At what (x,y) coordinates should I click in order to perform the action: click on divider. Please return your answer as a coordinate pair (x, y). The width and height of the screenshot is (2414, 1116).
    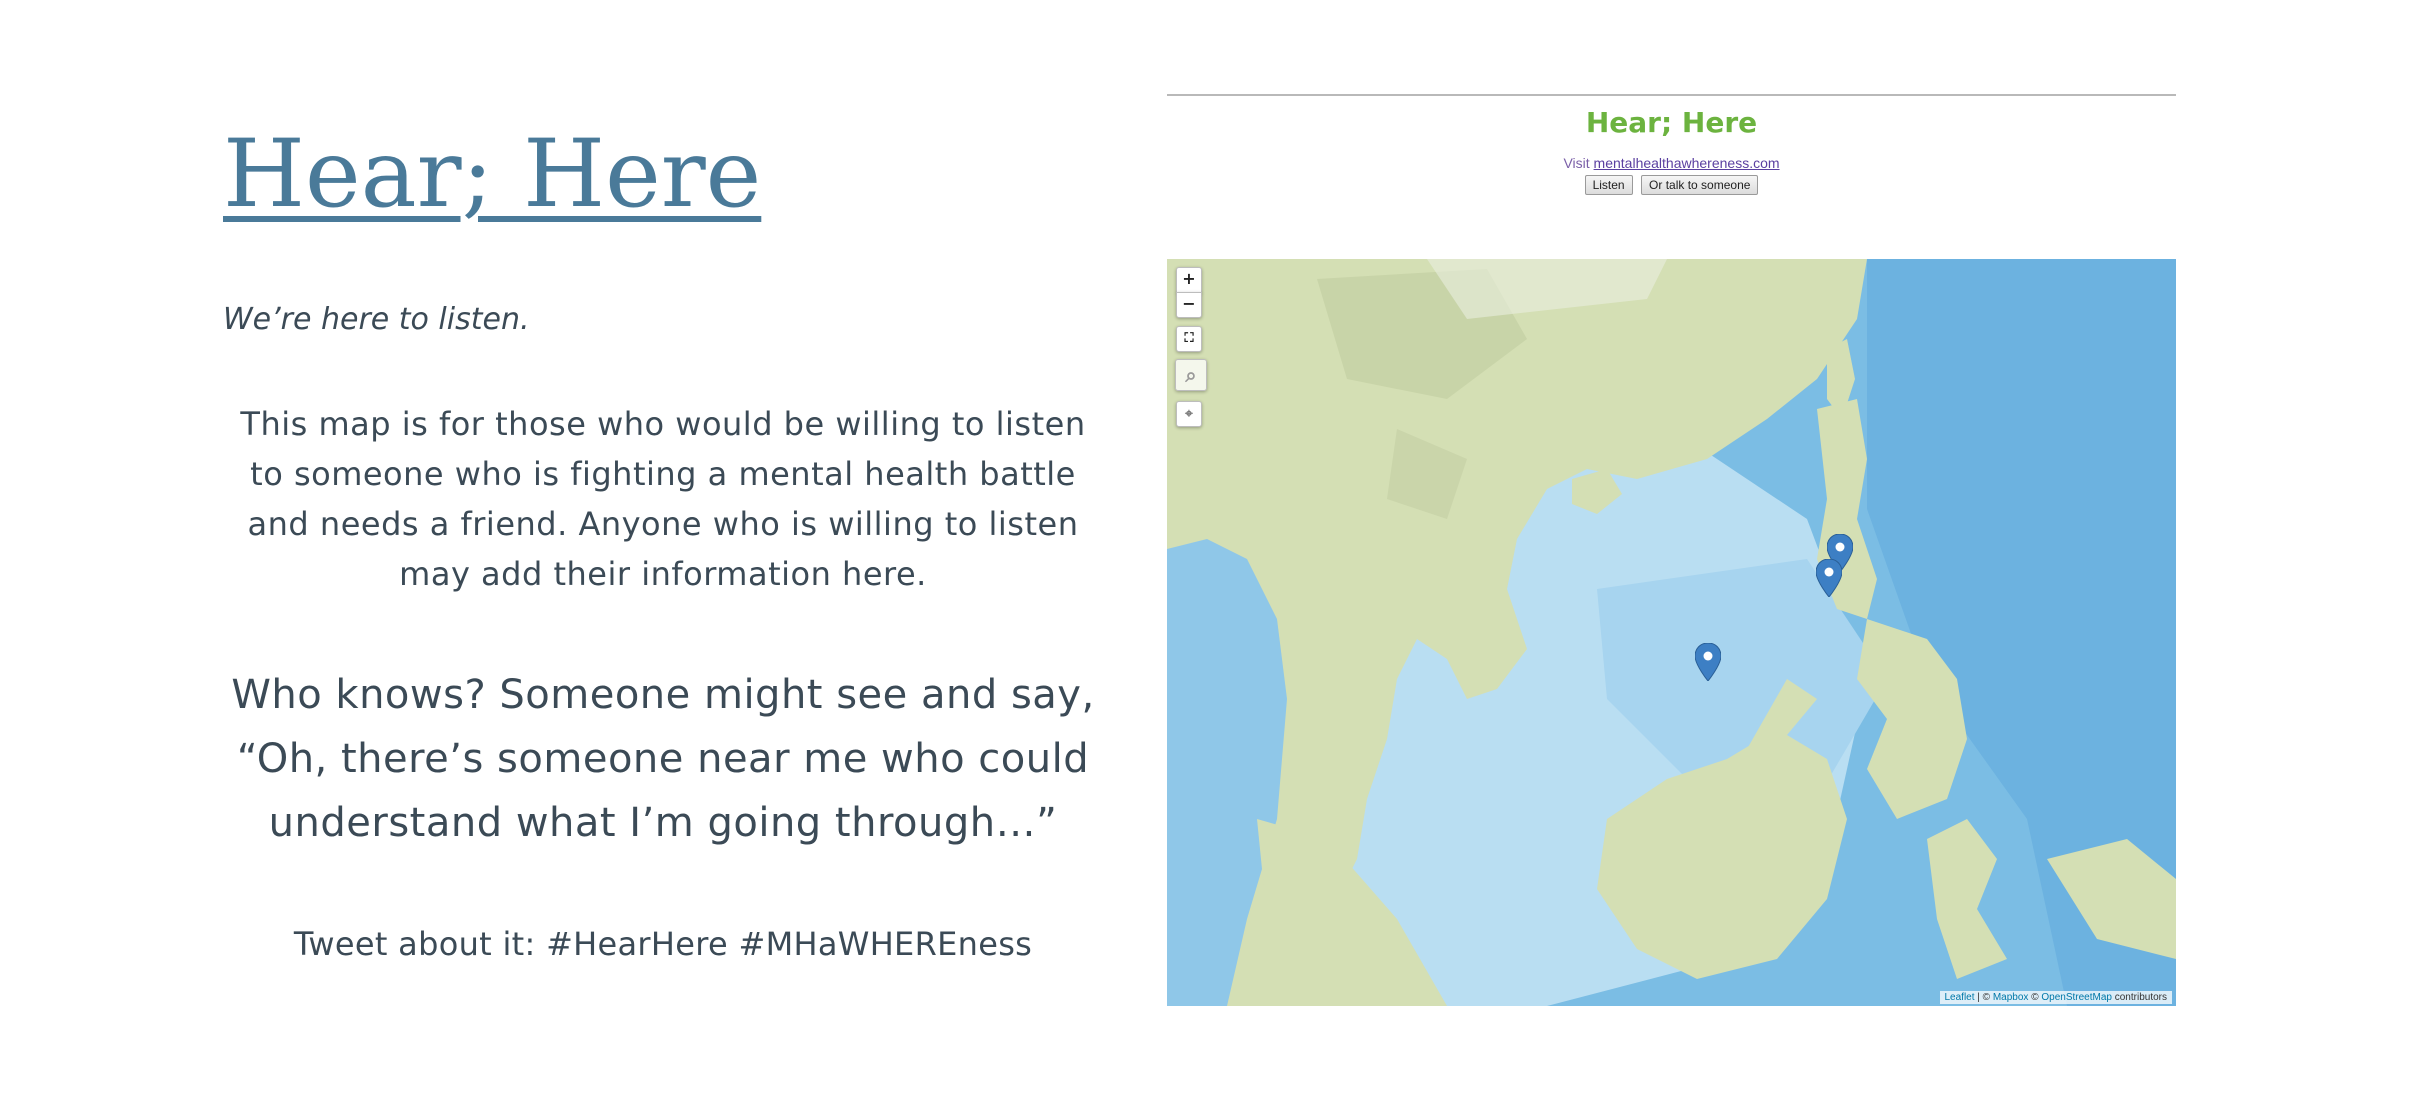
    Looking at the image, I should click on (1671, 95).